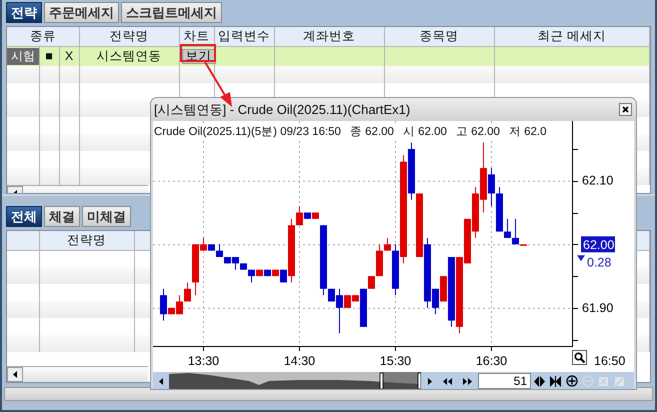 Image resolution: width=657 pixels, height=412 pixels. I want to click on close-button, so click(625, 109).